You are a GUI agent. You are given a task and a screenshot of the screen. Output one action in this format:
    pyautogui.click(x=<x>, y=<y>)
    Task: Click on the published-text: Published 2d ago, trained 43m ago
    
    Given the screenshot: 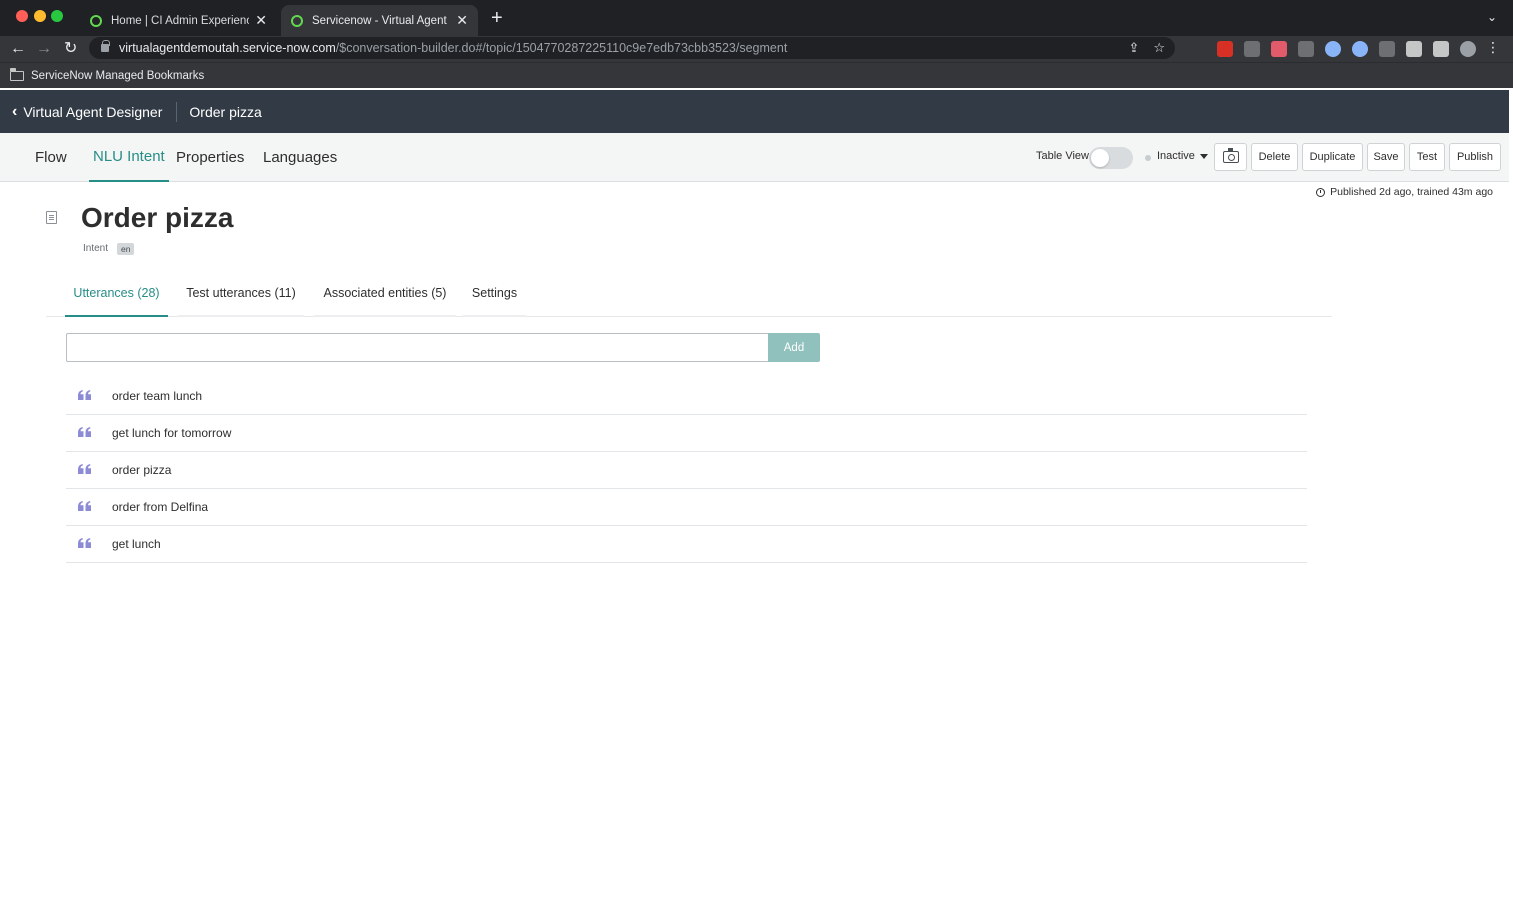 What is the action you would take?
    pyautogui.click(x=1411, y=192)
    